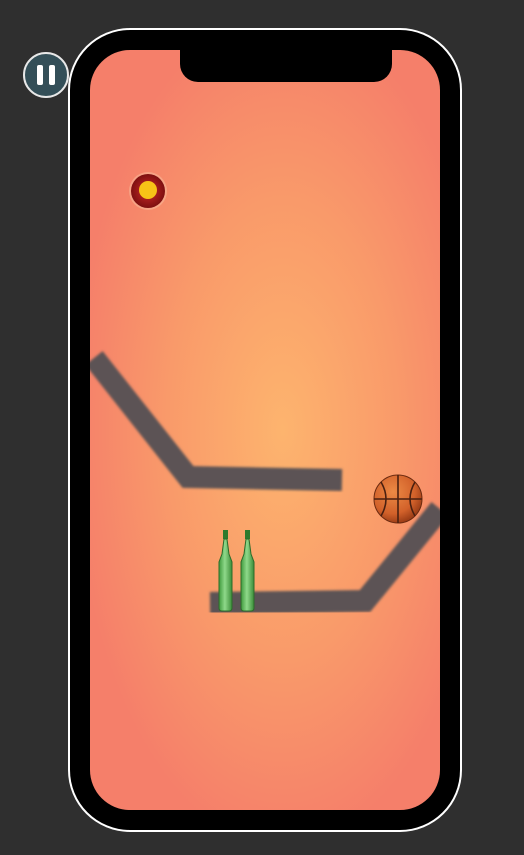 Image resolution: width=524 pixels, height=855 pixels. I want to click on target-button, so click(148, 191).